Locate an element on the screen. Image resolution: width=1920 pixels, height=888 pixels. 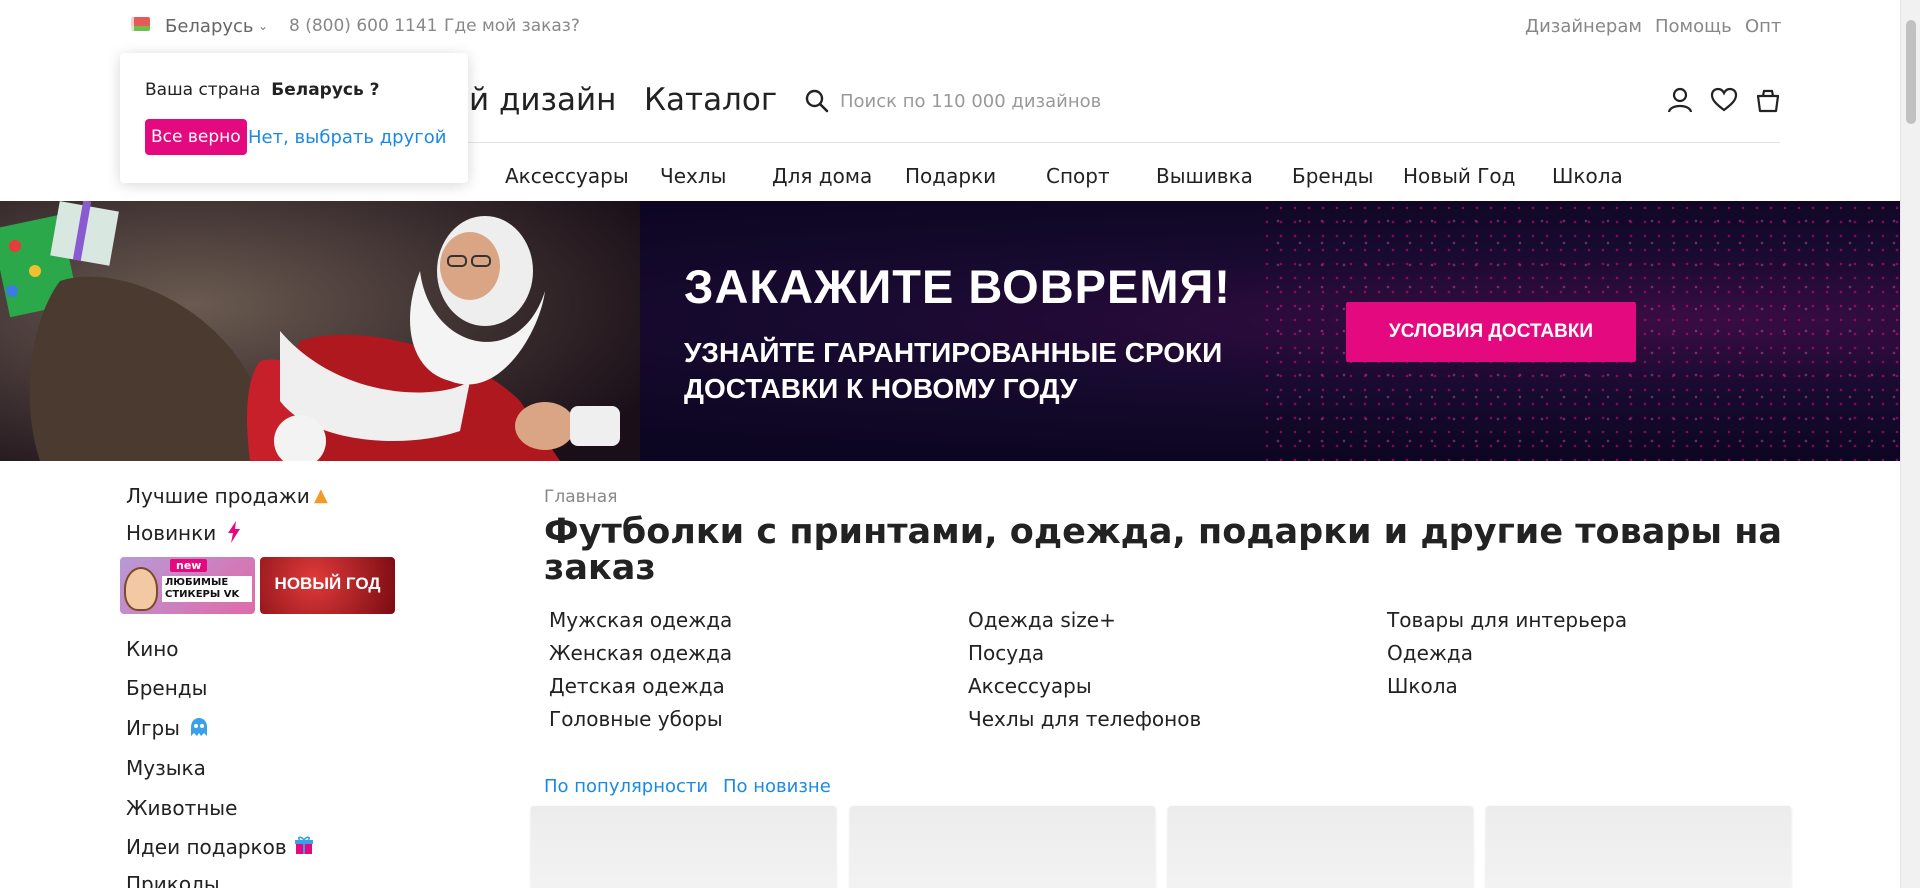
new-badge: new is located at coordinates (189, 565).